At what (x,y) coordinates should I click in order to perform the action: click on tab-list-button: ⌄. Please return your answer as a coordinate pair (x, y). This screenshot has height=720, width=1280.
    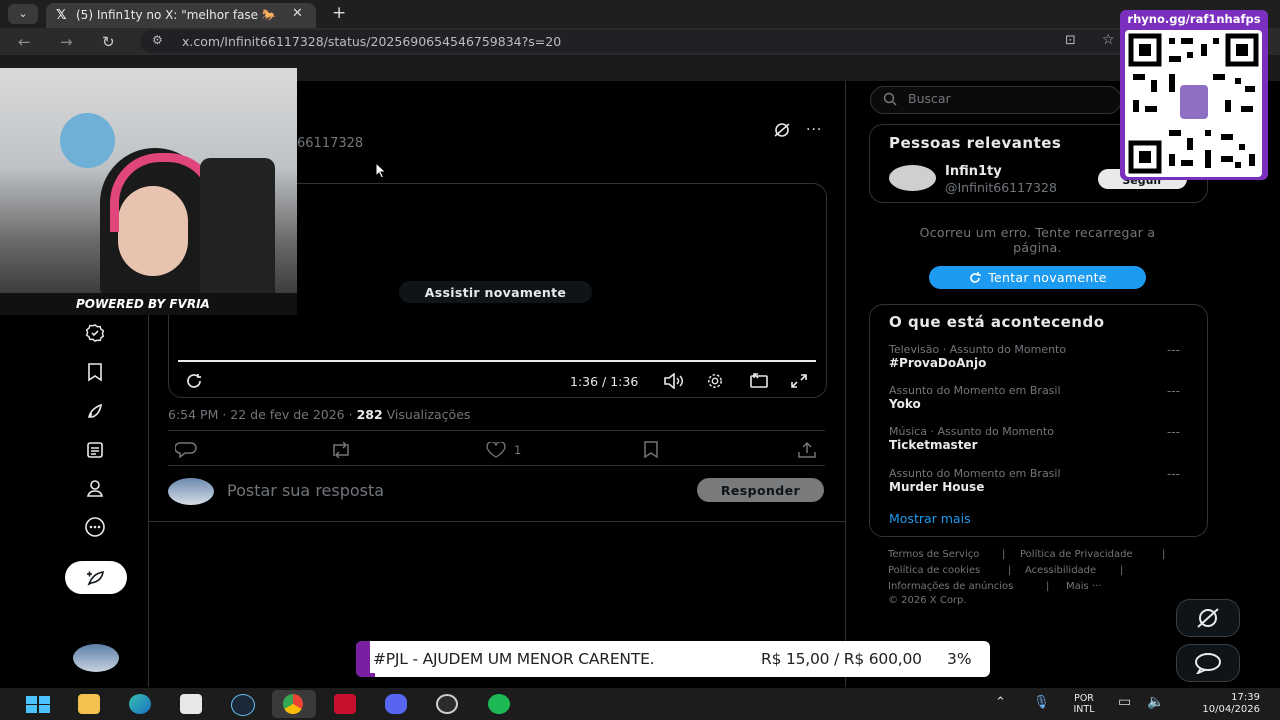
    Looking at the image, I should click on (23, 14).